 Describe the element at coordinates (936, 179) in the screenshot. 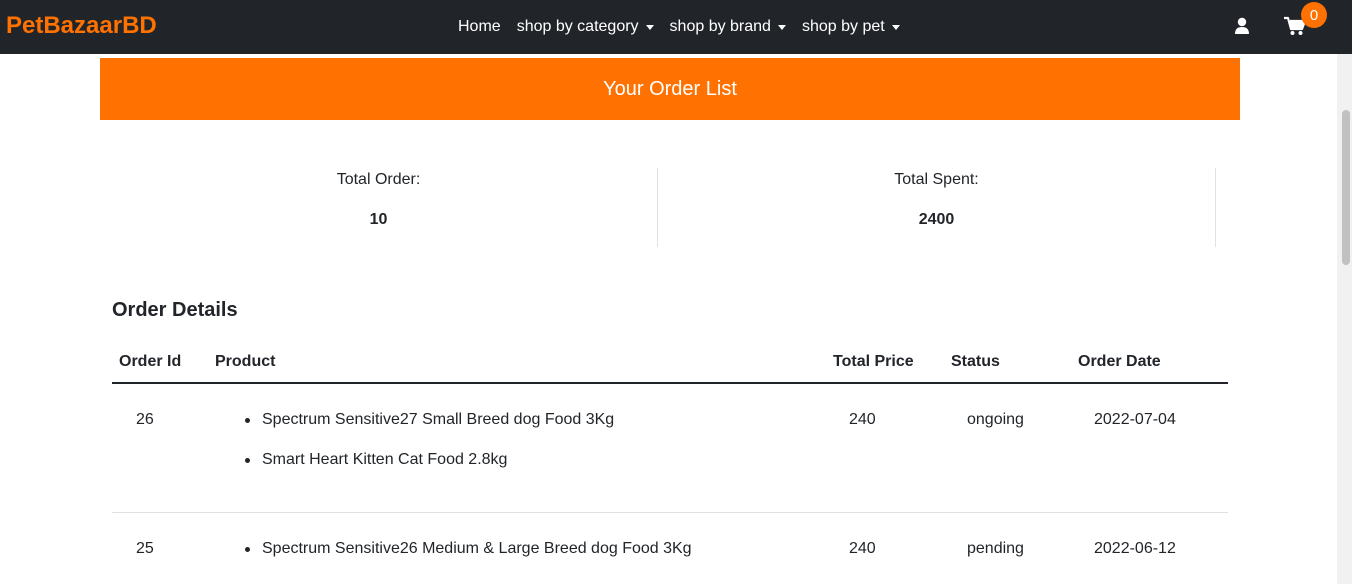

I see `total-spent-label: Total Spent:` at that location.